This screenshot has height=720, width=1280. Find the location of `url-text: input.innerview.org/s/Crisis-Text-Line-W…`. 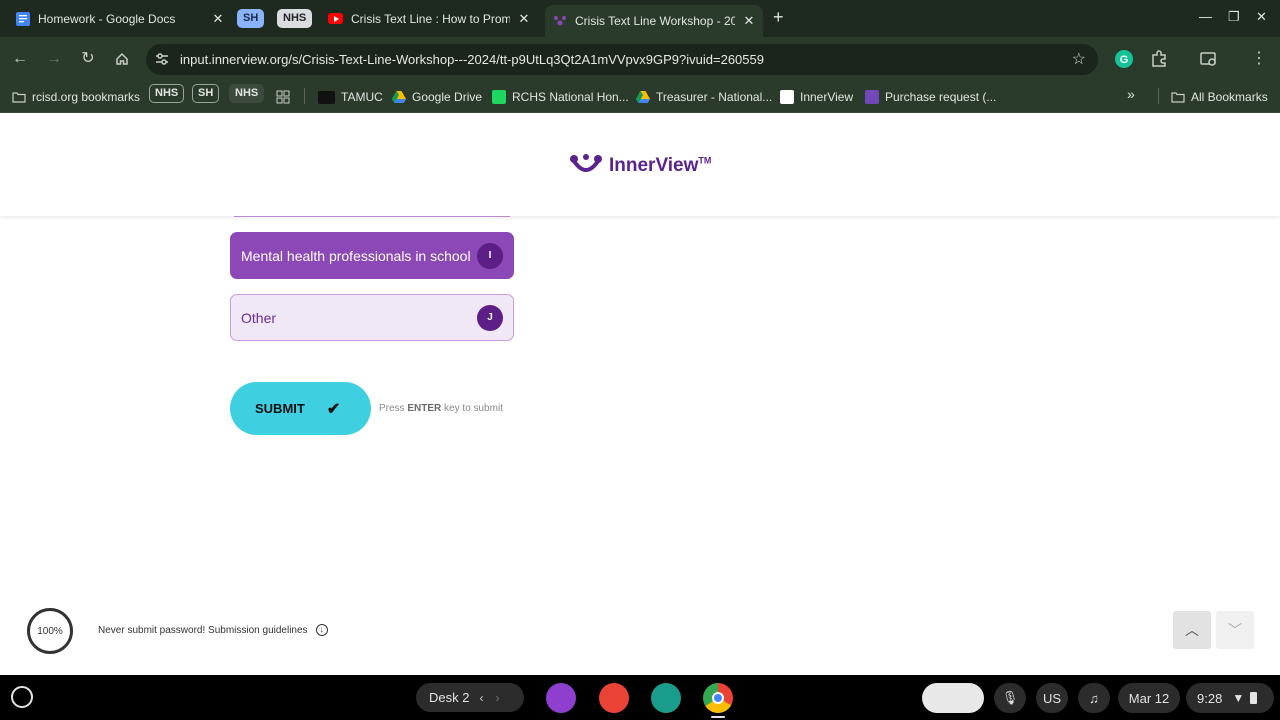

url-text: input.innerview.org/s/Crisis-Text-Line-W… is located at coordinates (472, 59).